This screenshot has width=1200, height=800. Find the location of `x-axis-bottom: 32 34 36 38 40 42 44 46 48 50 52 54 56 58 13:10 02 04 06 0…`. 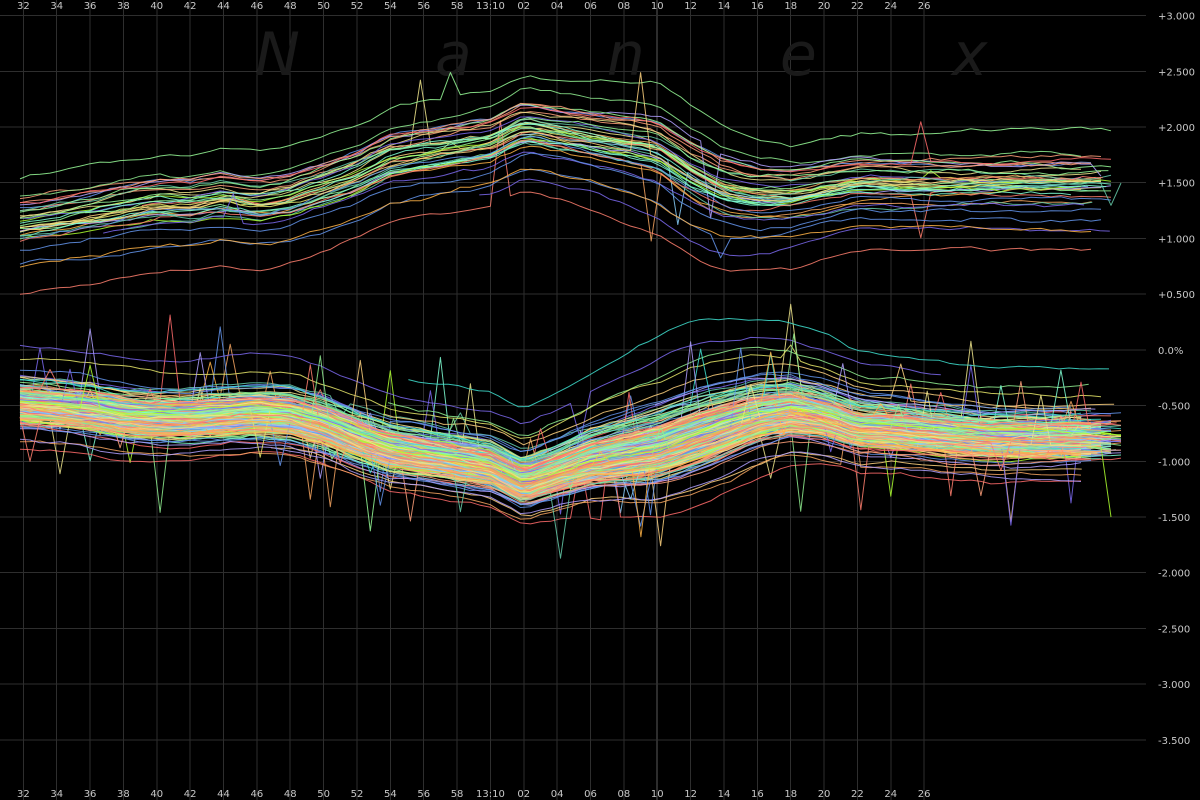

x-axis-bottom: 32 34 36 38 40 42 44 46 48 50 52 54 56 58 13:10 02 04 06 0… is located at coordinates (474, 794).